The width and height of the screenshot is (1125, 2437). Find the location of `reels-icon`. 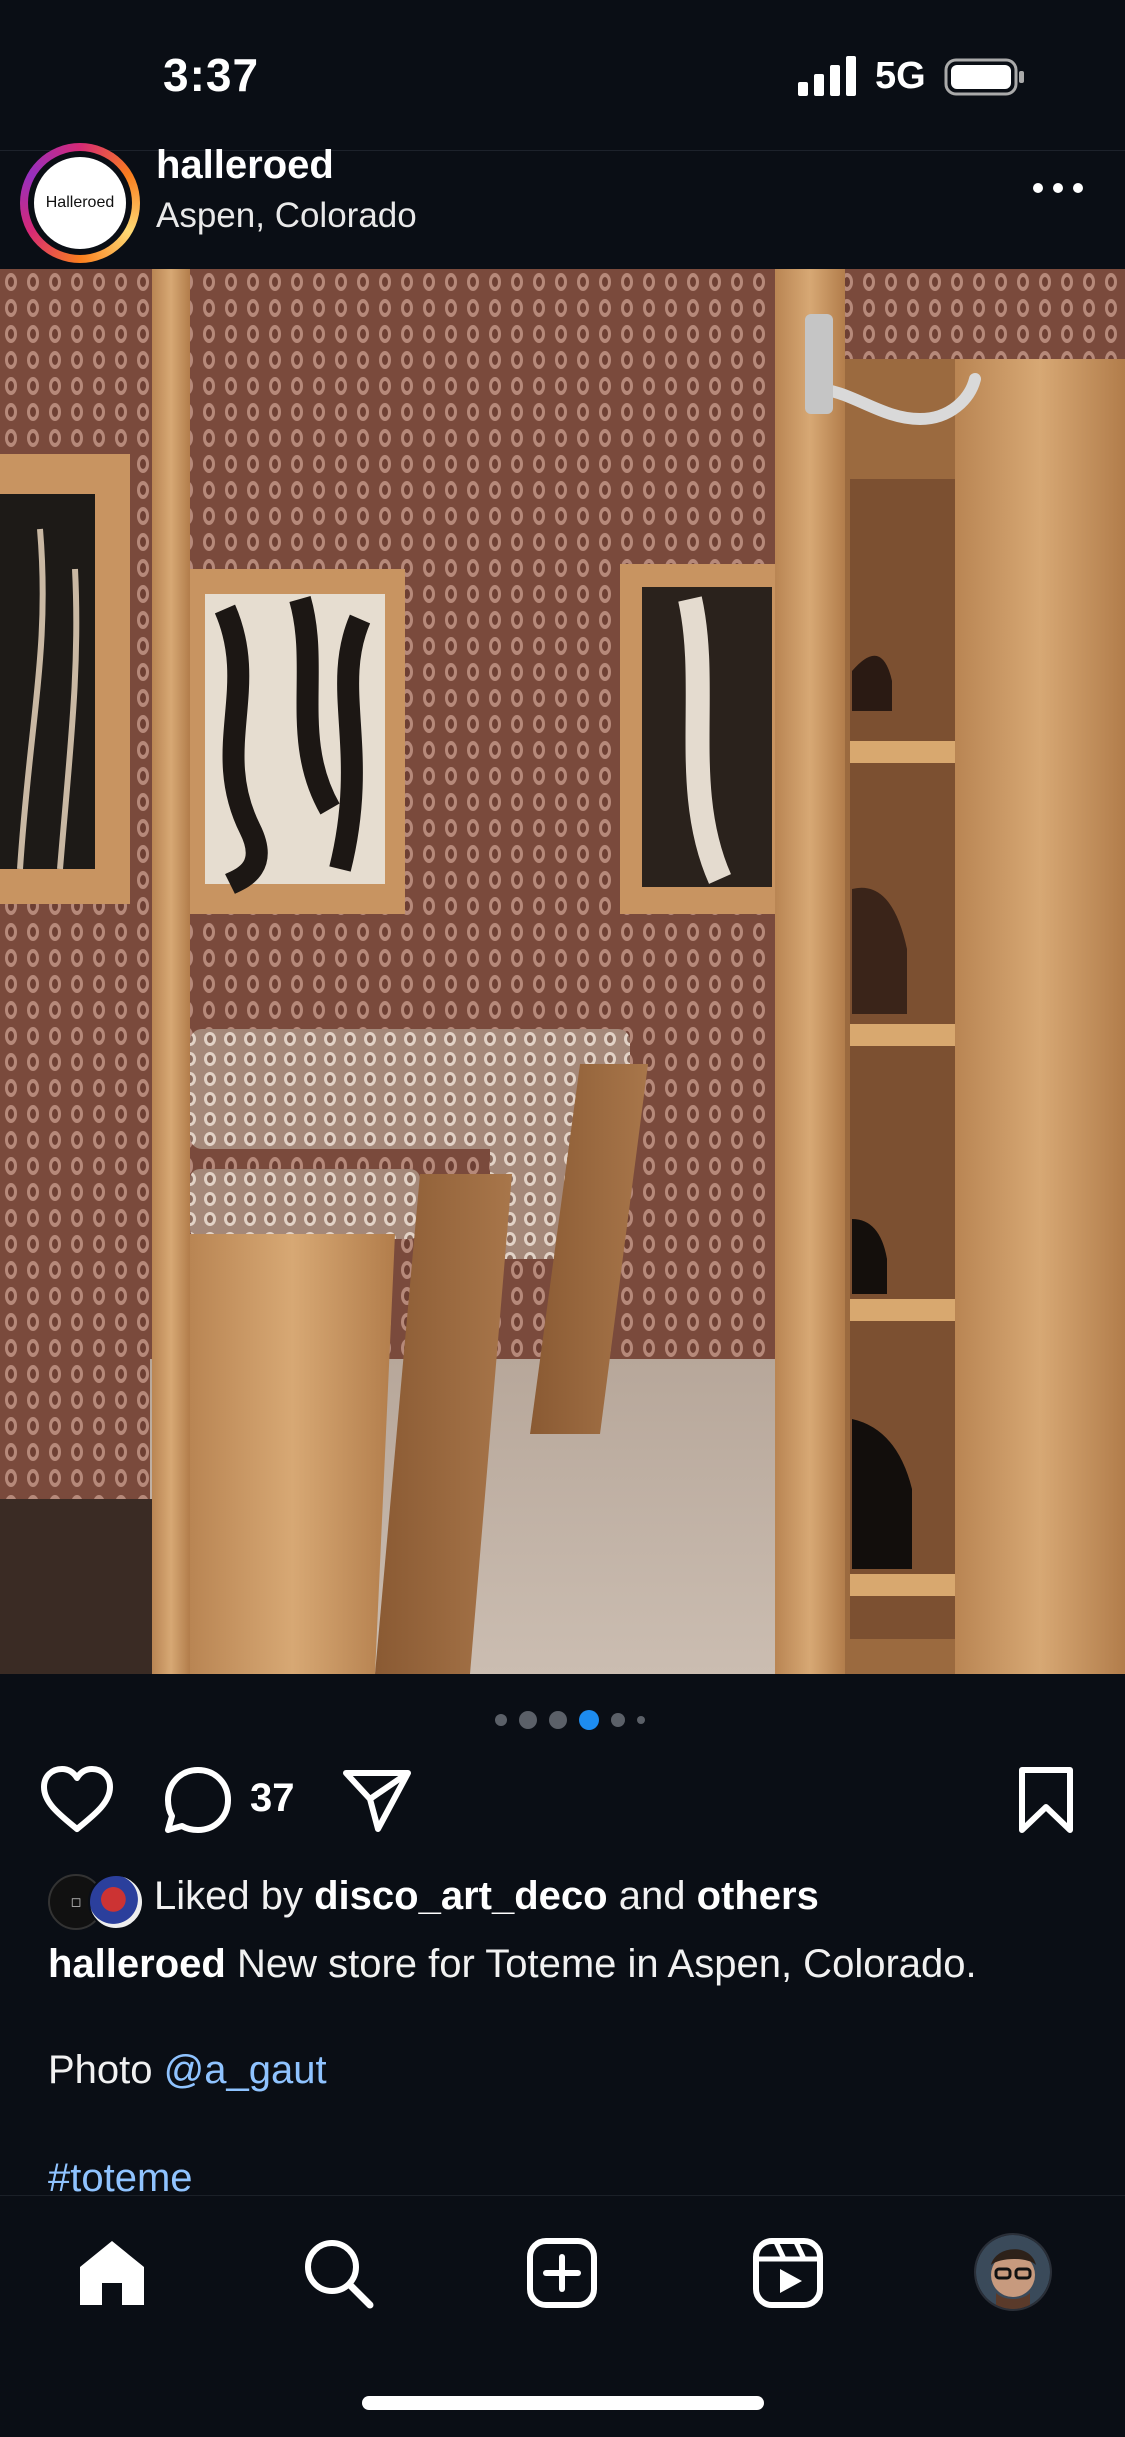

reels-icon is located at coordinates (788, 2273).